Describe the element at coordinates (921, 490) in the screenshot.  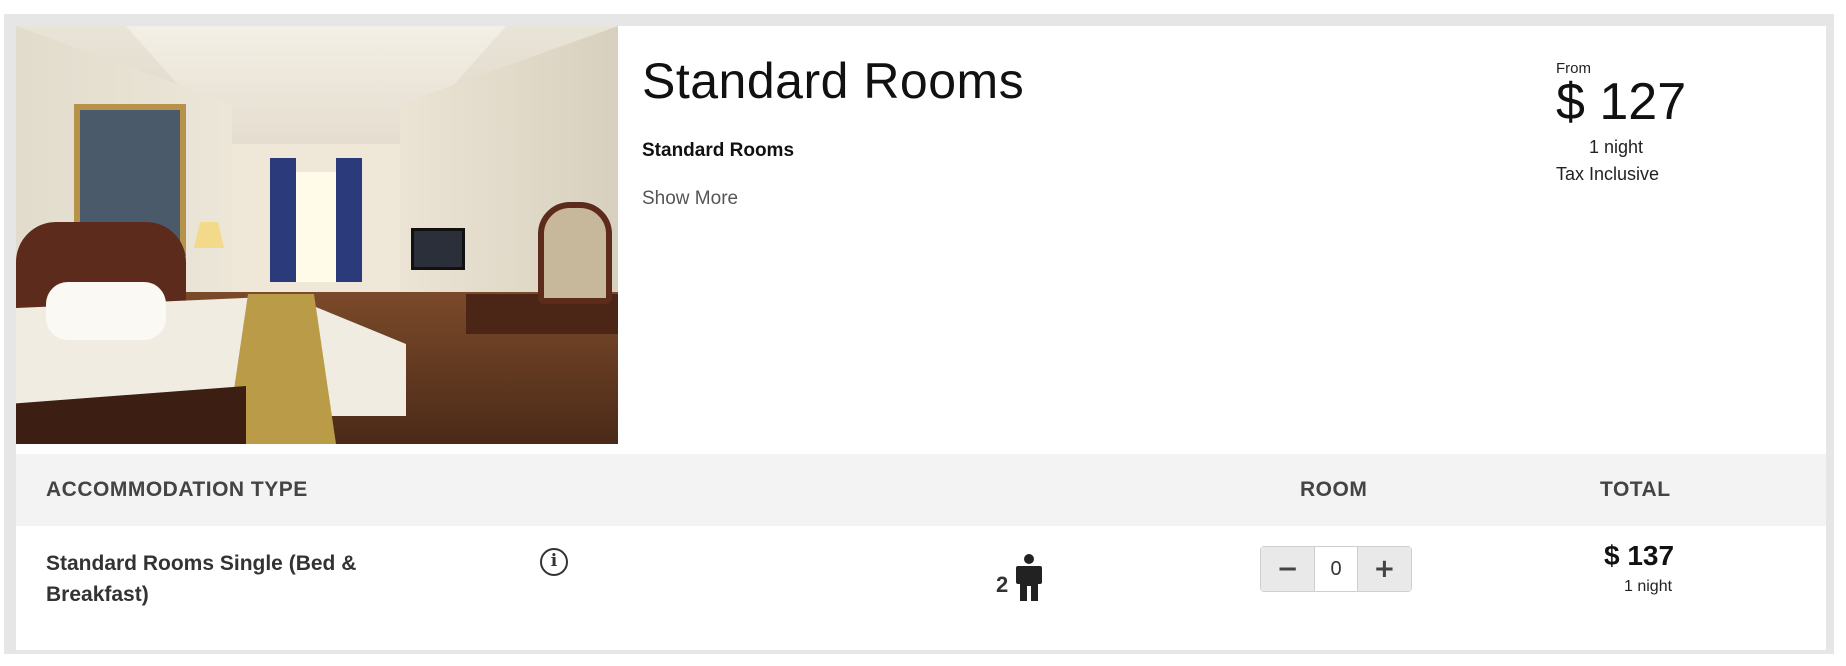
I see `table-header: ACCOMMODATION TYPE ROOM TOTAL` at that location.